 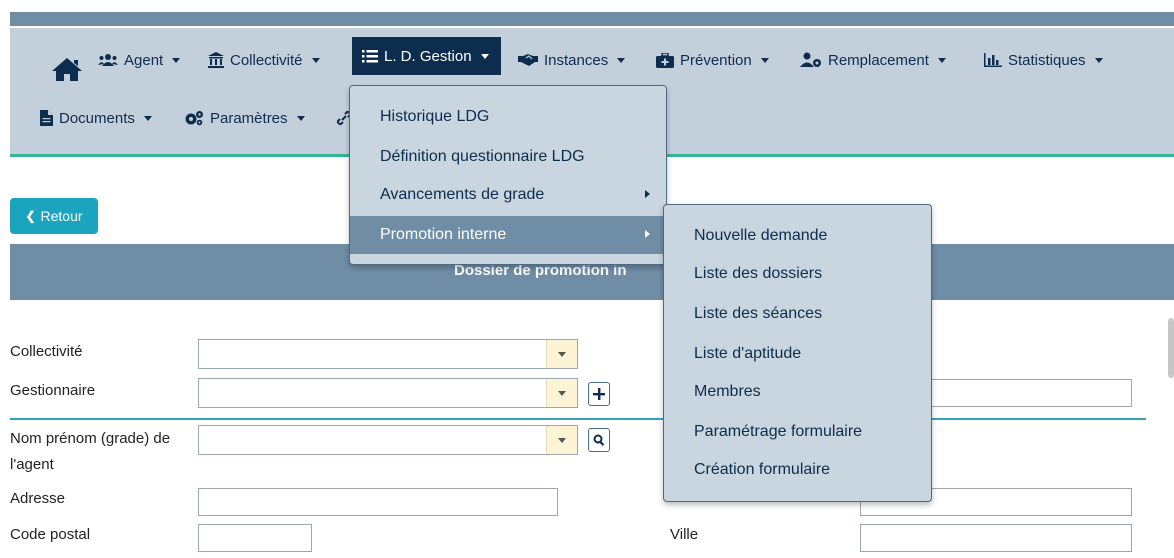 I want to click on nav-ld-gestion: L. D. Gestion, so click(x=426, y=56).